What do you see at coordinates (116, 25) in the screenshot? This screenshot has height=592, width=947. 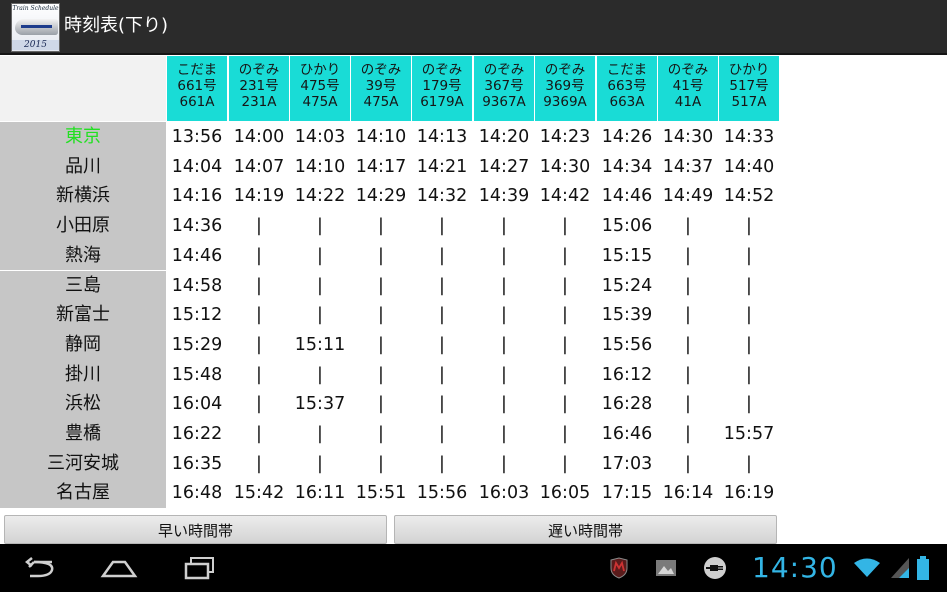 I see `page-title: 時刻表(下り)` at bounding box center [116, 25].